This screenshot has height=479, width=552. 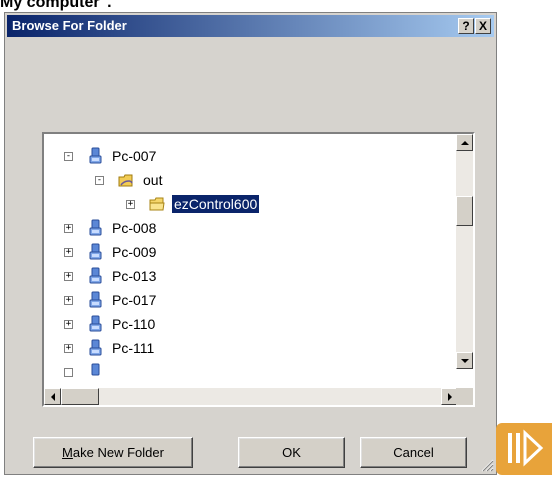 I want to click on make-new-folder-button: Make New Folder, so click(x=113, y=452).